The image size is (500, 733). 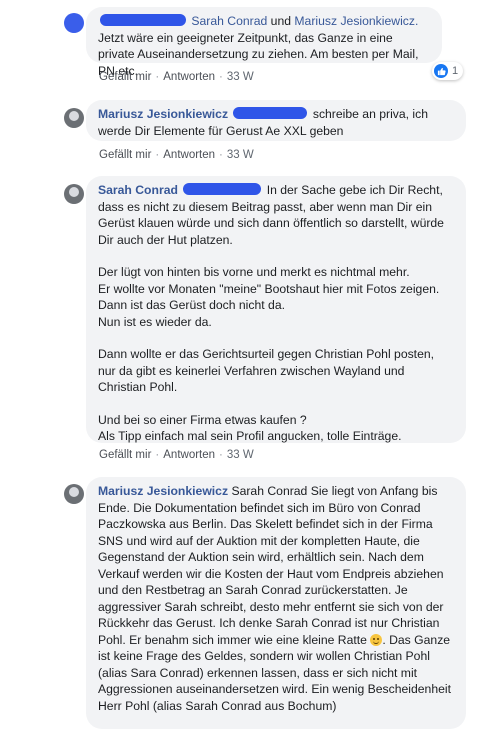 I want to click on mention-link: Mariusz Jesionkiewicz., so click(x=356, y=21).